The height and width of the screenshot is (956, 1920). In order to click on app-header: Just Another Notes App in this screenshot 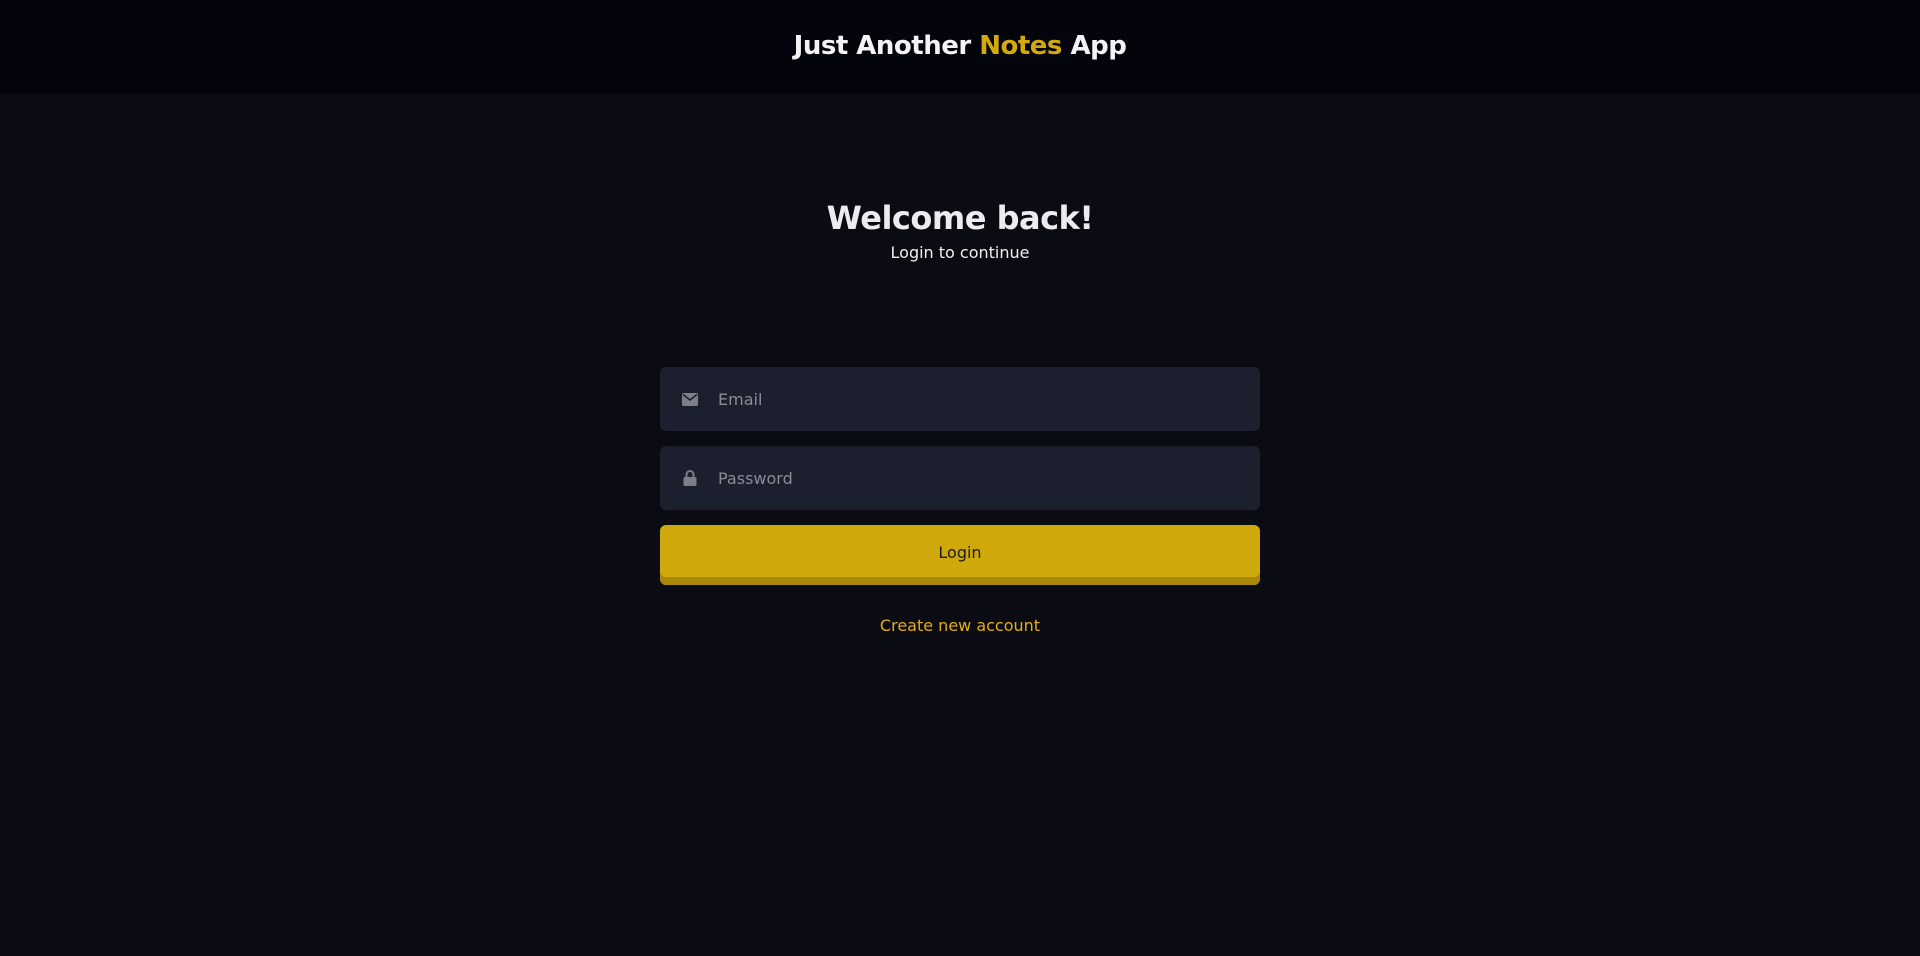, I will do `click(960, 47)`.